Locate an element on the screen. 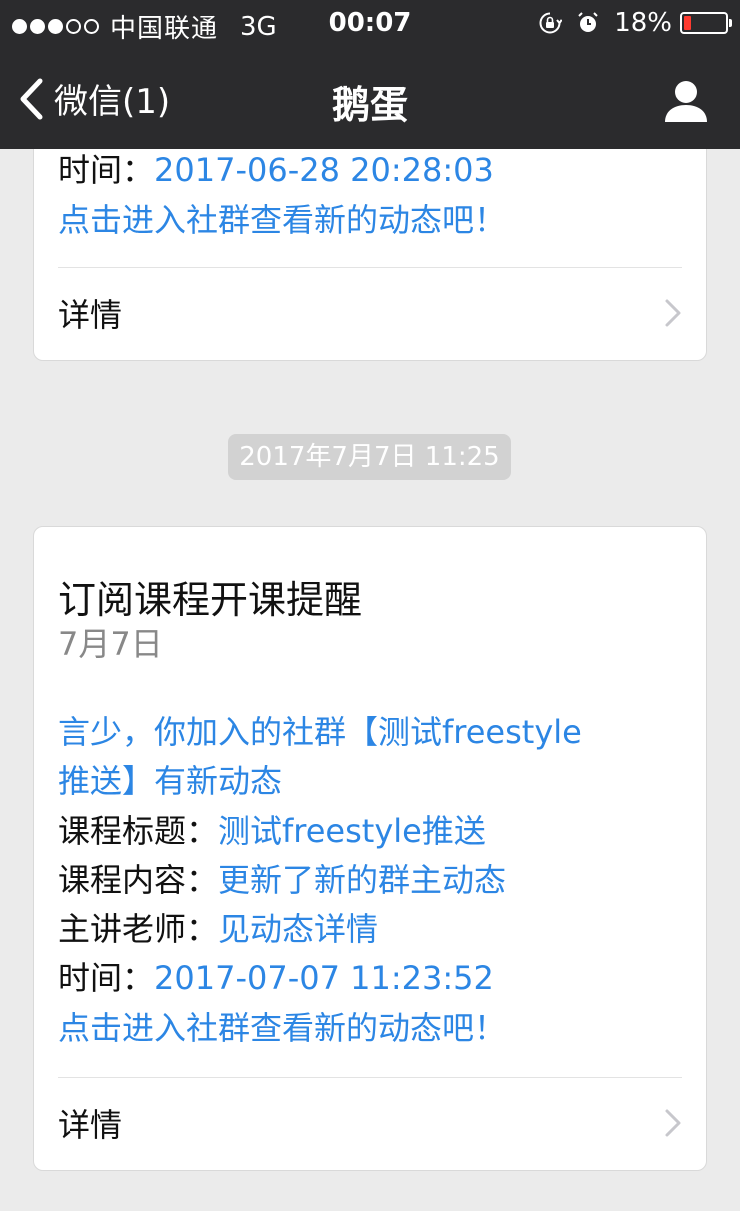 The image size is (740, 1211). course-title-value: 测试freestyle推送 is located at coordinates (352, 831).